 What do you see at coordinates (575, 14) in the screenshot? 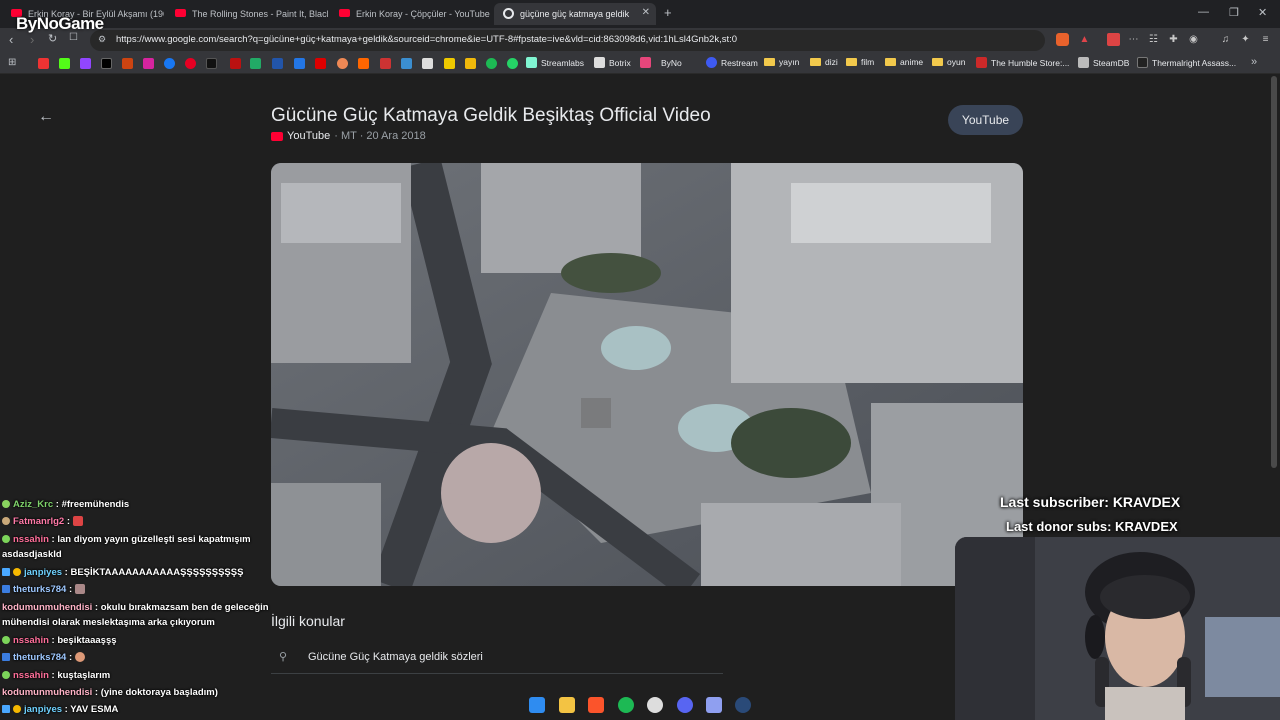
I see `tab-google-search-active: güçüne güç katmaya geldik ✕` at bounding box center [575, 14].